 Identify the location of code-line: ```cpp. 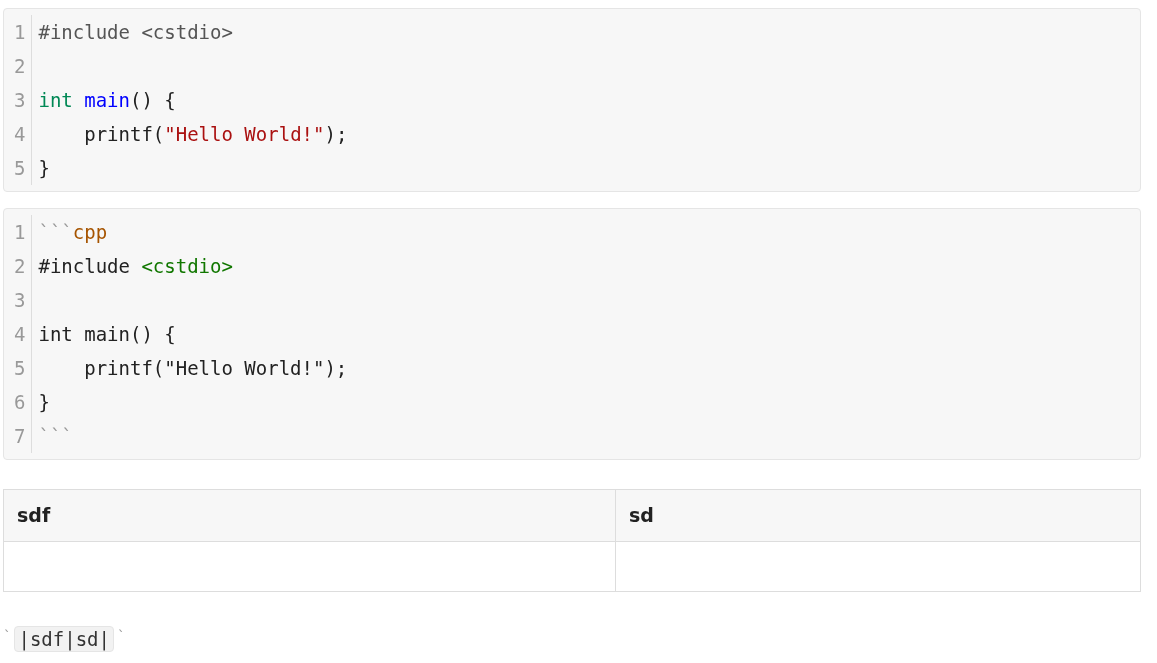
(73, 232).